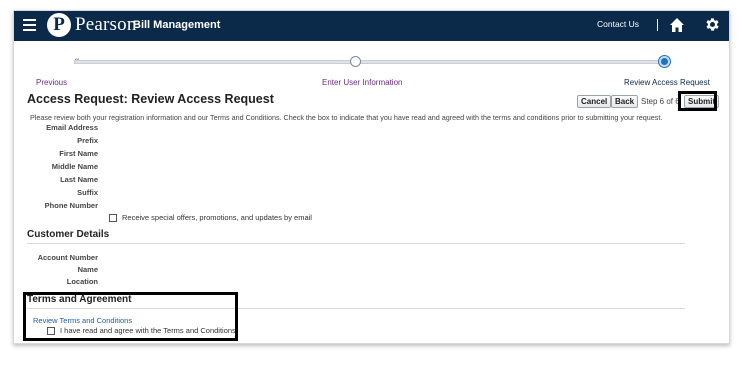 The height and width of the screenshot is (365, 750). Describe the element at coordinates (594, 101) in the screenshot. I see `cancel-button: Cancel` at that location.